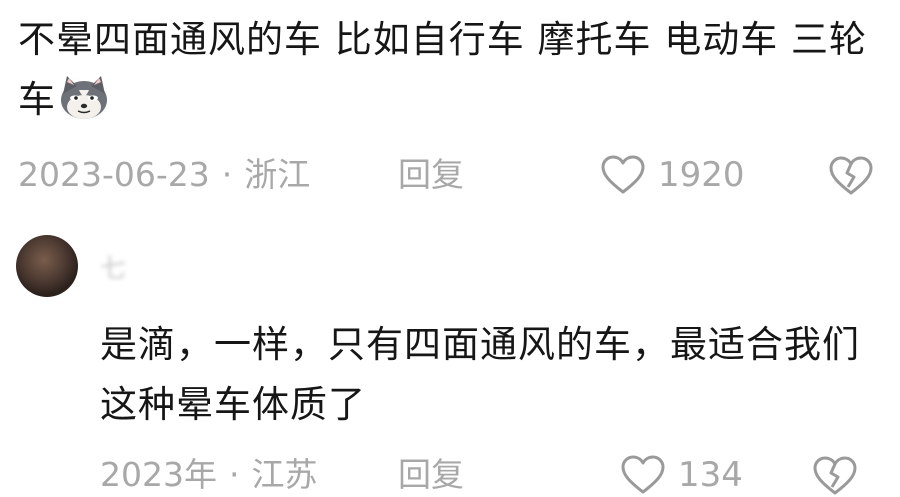  I want to click on like-count: 134, so click(710, 475).